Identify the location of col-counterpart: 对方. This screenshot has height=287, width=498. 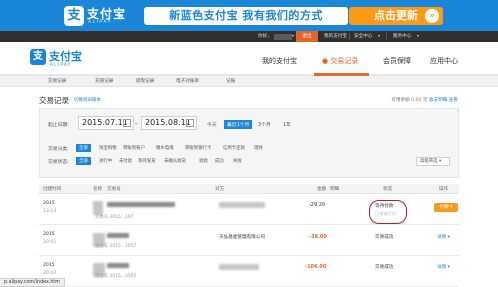
(220, 189).